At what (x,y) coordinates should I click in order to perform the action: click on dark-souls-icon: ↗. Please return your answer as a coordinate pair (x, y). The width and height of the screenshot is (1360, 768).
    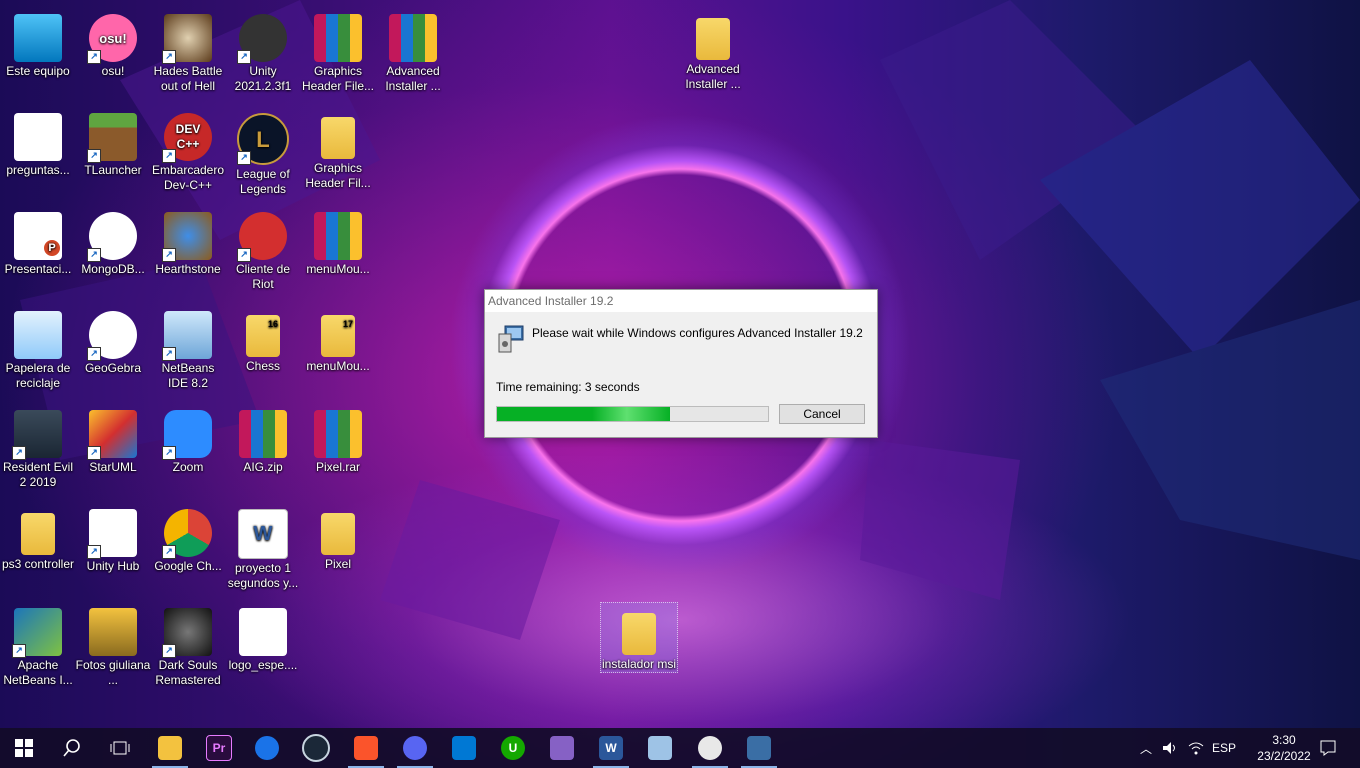
    Looking at the image, I should click on (187, 633).